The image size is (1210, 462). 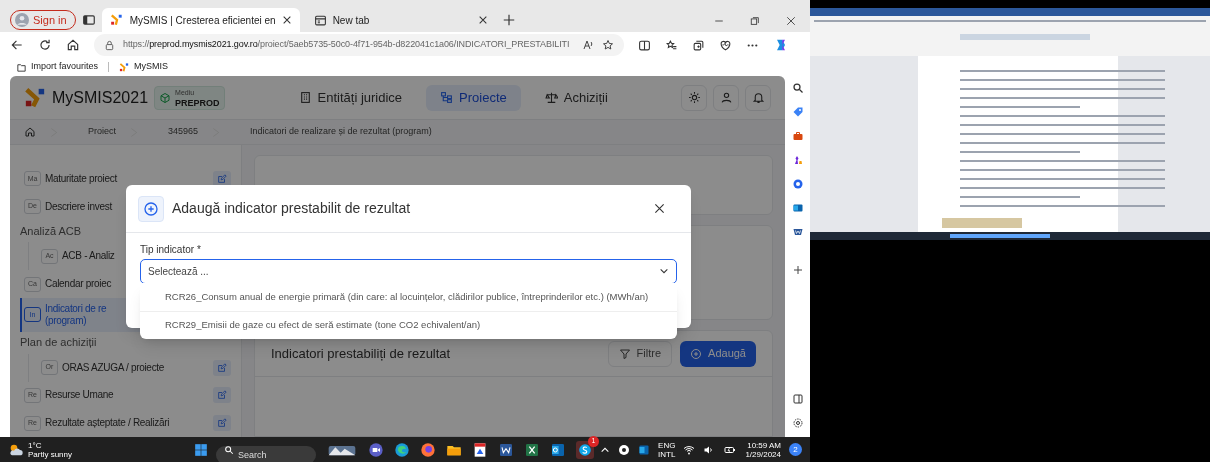 What do you see at coordinates (100, 97) in the screenshot?
I see `app-name: MySMIS2021` at bounding box center [100, 97].